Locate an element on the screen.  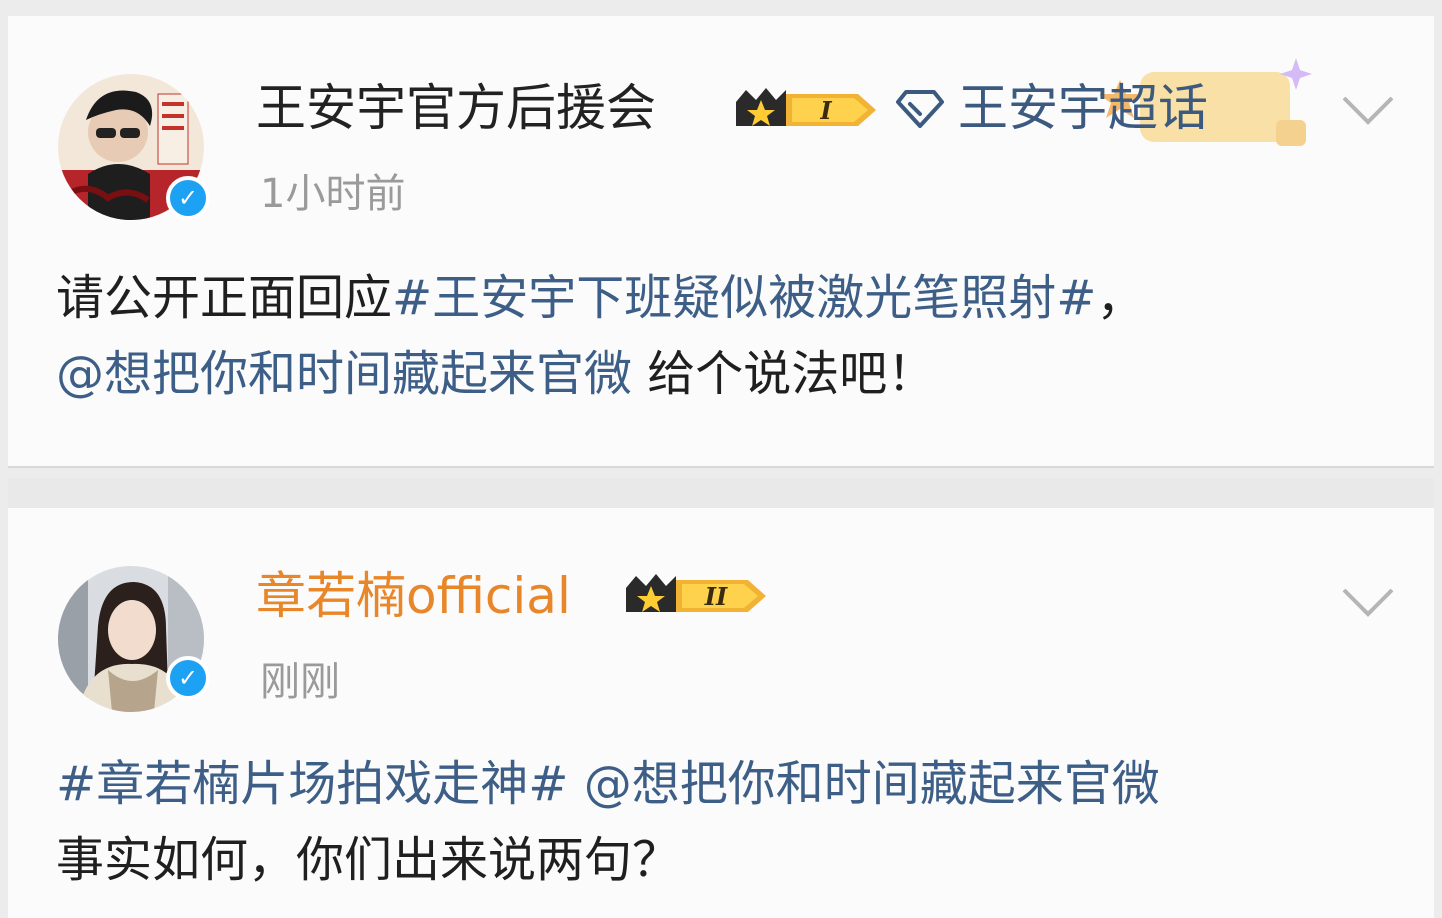
super-topic-link: 王安宇超话 is located at coordinates (1052, 108).